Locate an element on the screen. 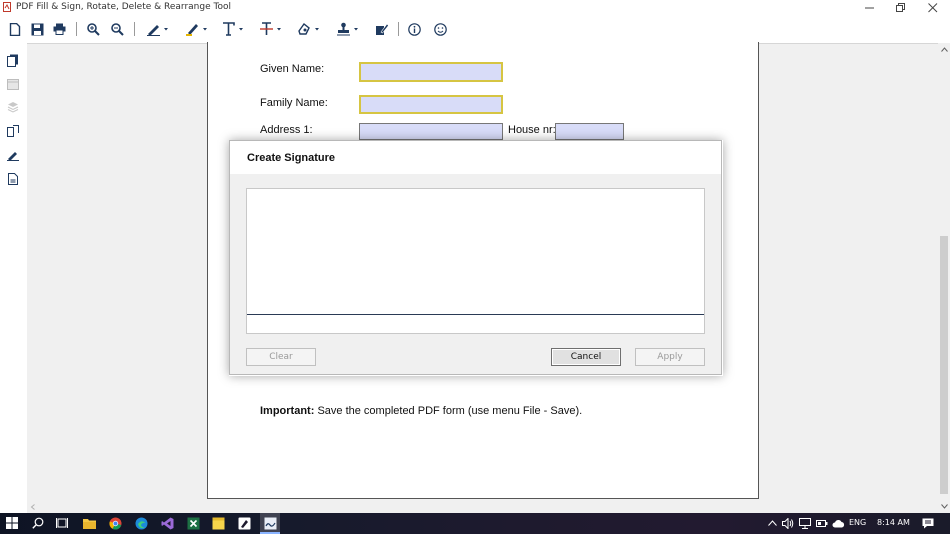  zoom-in-icon is located at coordinates (93, 29).